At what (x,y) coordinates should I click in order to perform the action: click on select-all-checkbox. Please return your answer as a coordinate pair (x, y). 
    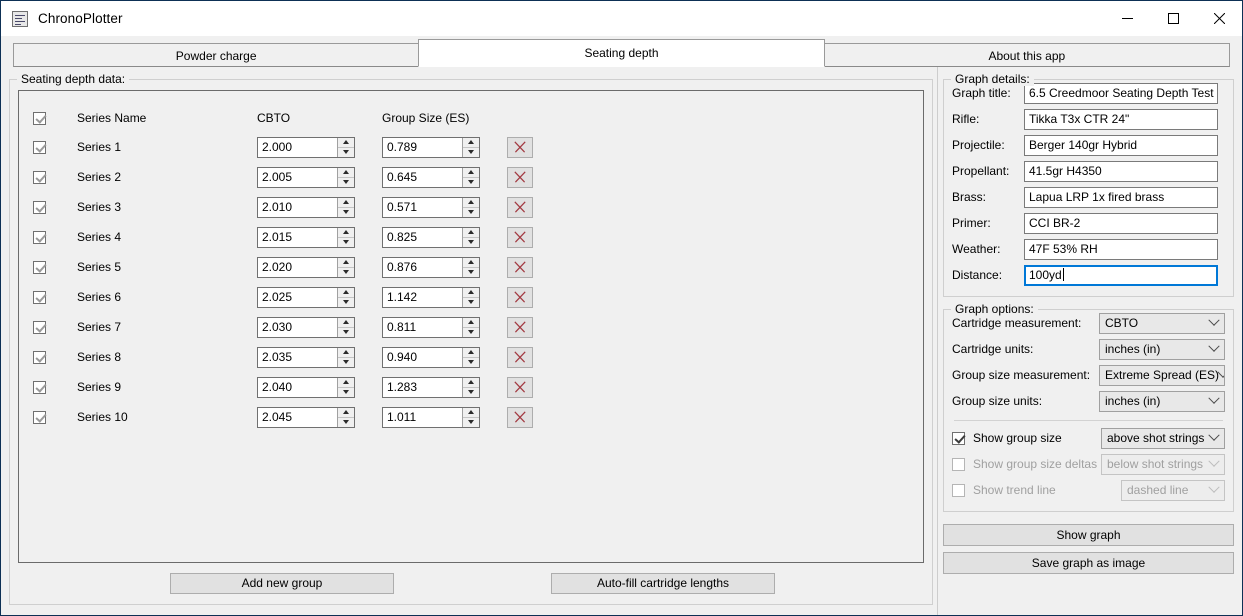
    Looking at the image, I should click on (39, 118).